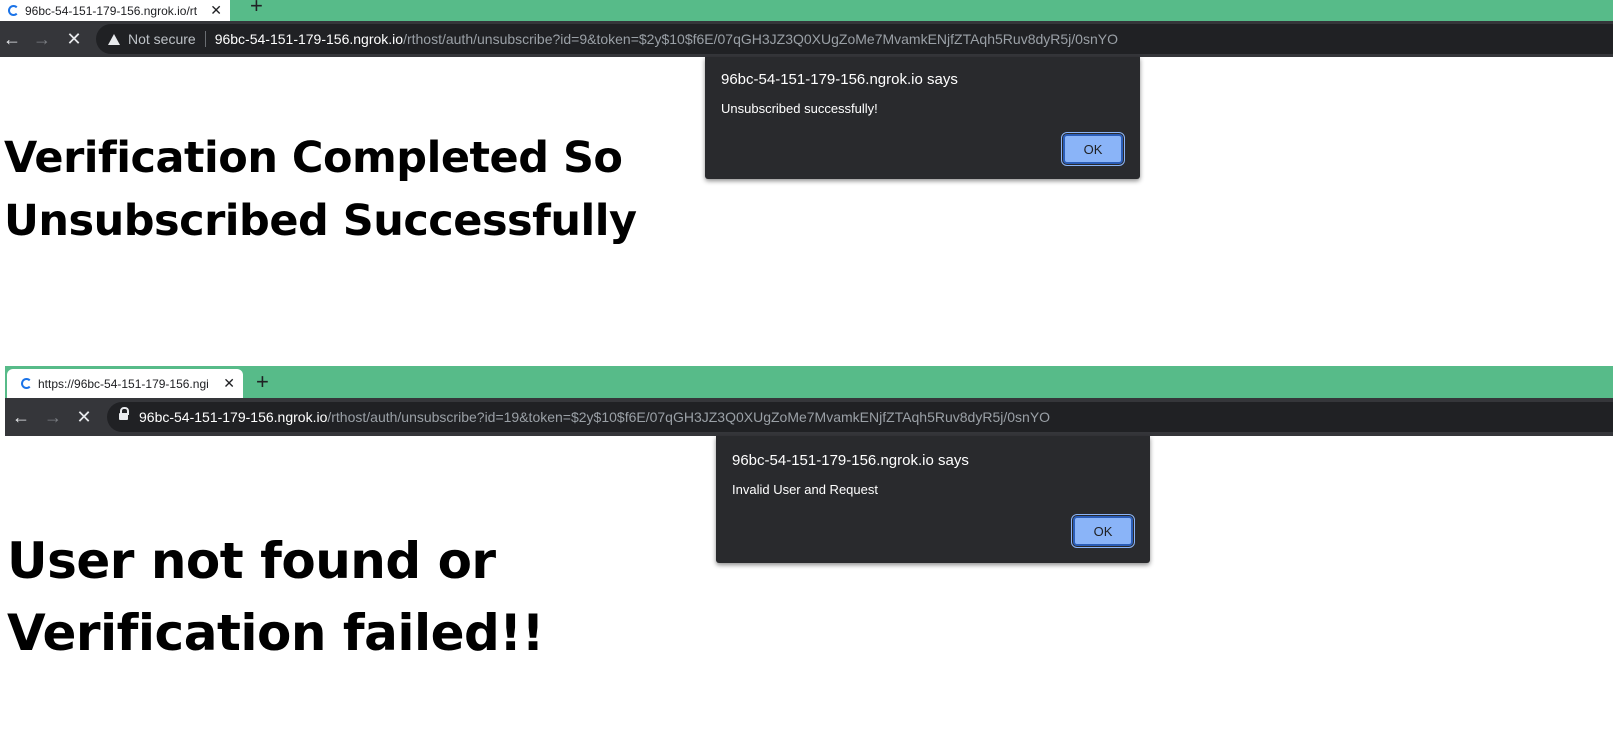 This screenshot has height=745, width=1613. I want to click on page-heading-line1: User not found or, so click(251, 561).